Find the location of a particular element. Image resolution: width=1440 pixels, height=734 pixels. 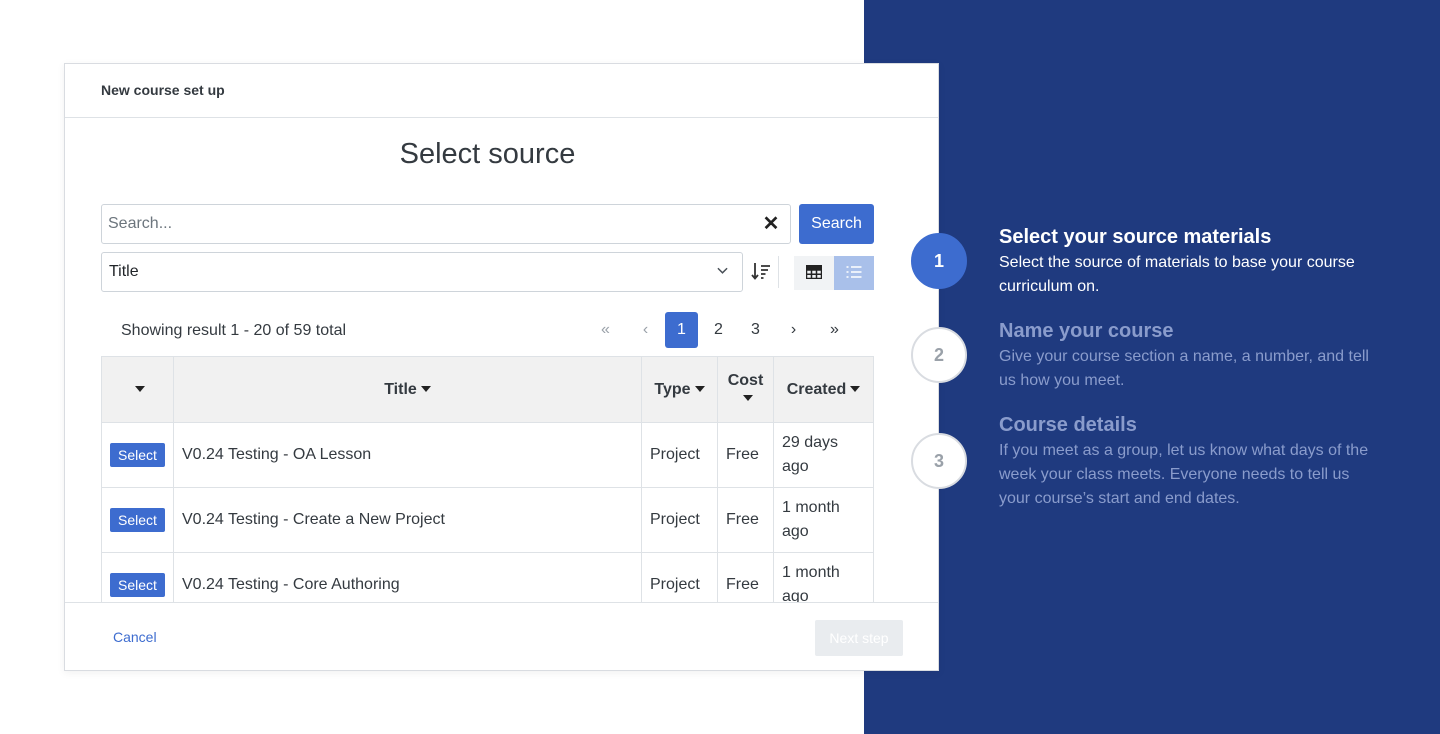

step-title: Course details is located at coordinates (1068, 425).